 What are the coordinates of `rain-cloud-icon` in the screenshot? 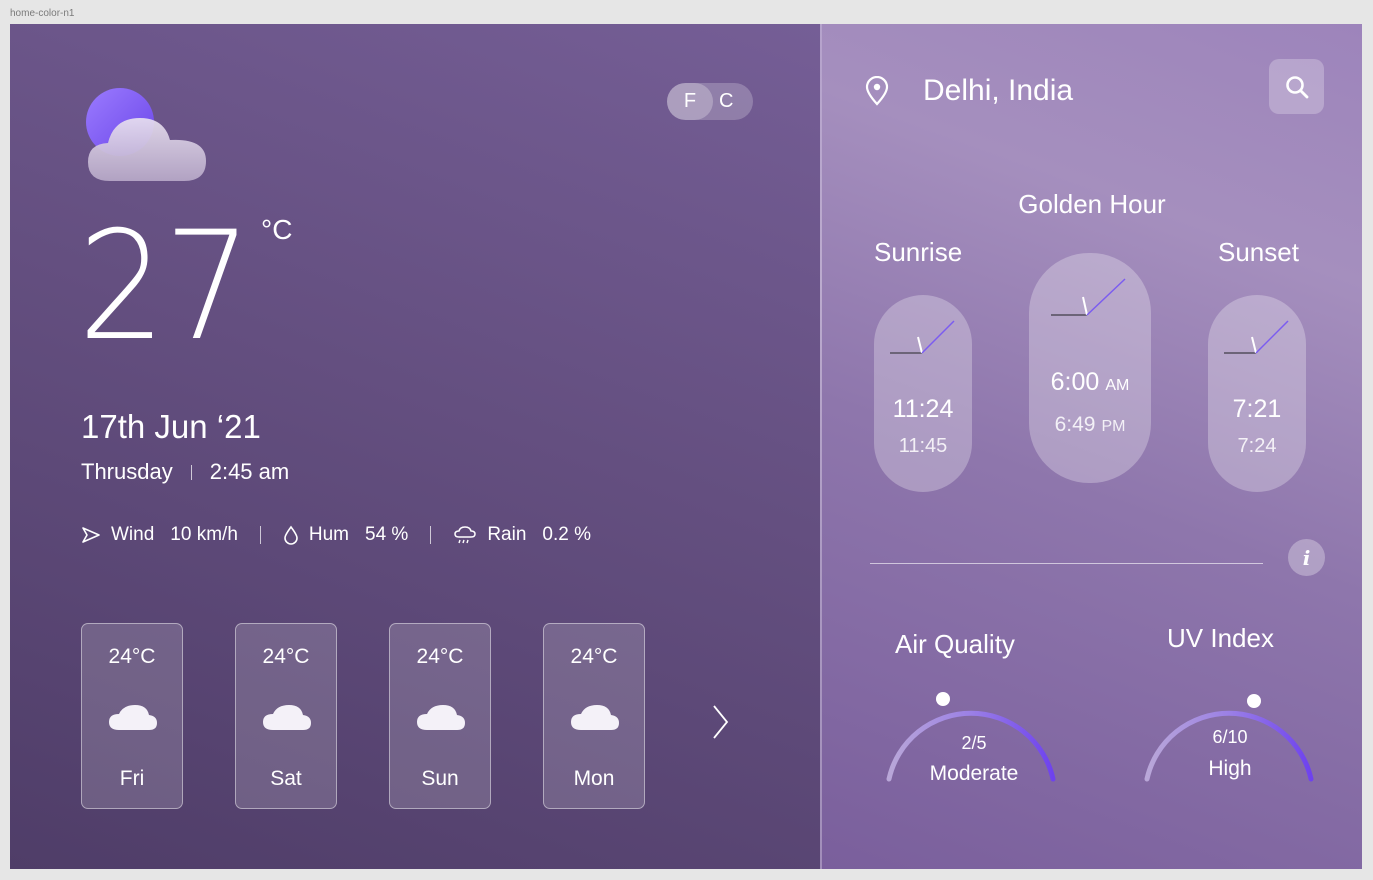 It's located at (465, 535).